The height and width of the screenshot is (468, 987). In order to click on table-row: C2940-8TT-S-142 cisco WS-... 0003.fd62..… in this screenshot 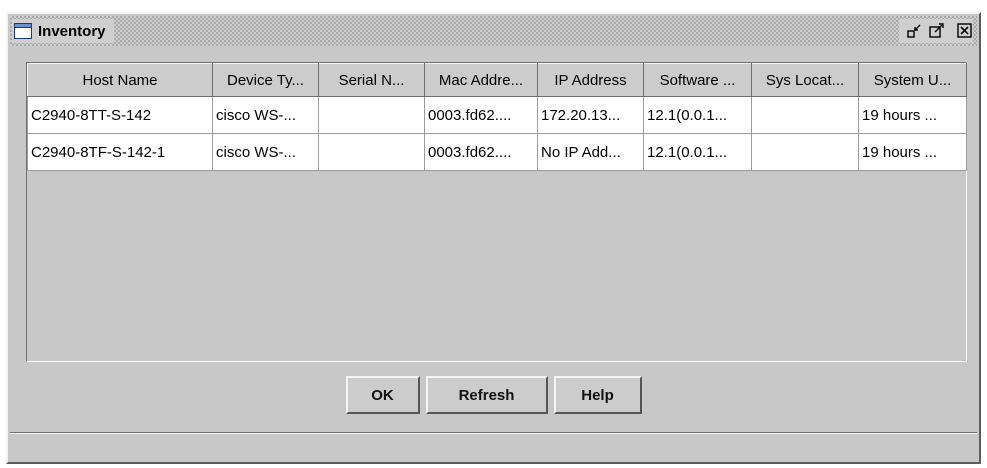, I will do `click(497, 115)`.